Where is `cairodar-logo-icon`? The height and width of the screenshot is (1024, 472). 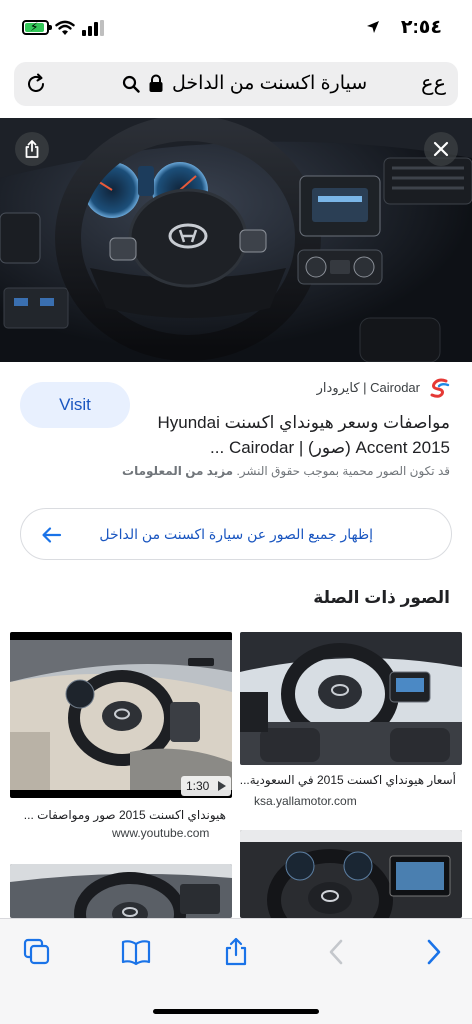
cairodar-logo-icon is located at coordinates (440, 388).